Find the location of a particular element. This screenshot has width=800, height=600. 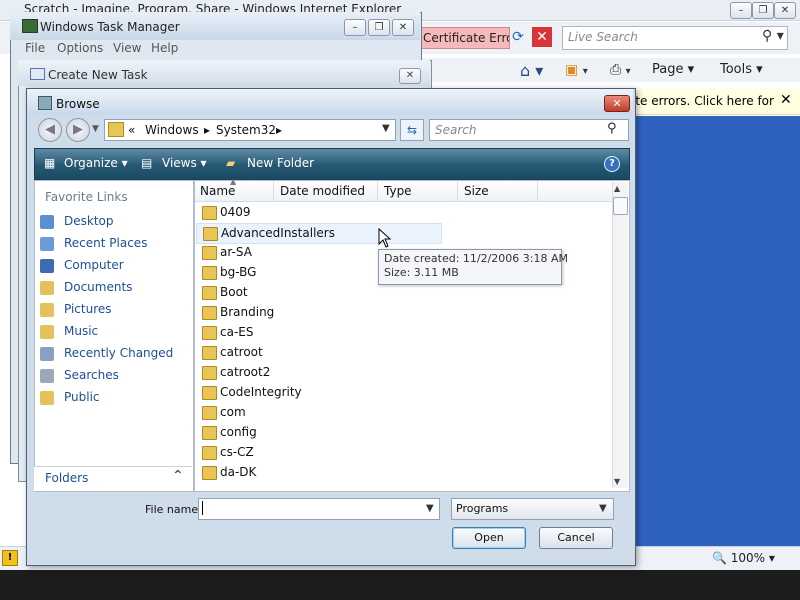

file-name-dropdown-icon: ▼ is located at coordinates (430, 508).